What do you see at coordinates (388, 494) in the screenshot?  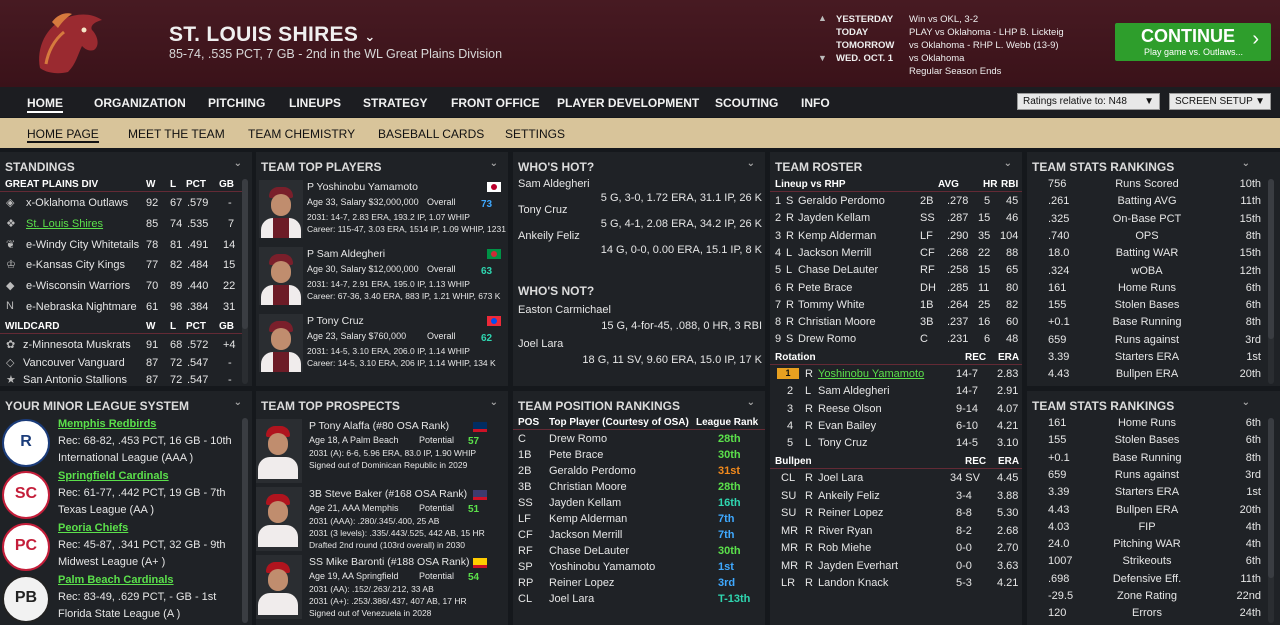 I see `prospect-name: 3B Steve Baker (#168 OSA Rank)` at bounding box center [388, 494].